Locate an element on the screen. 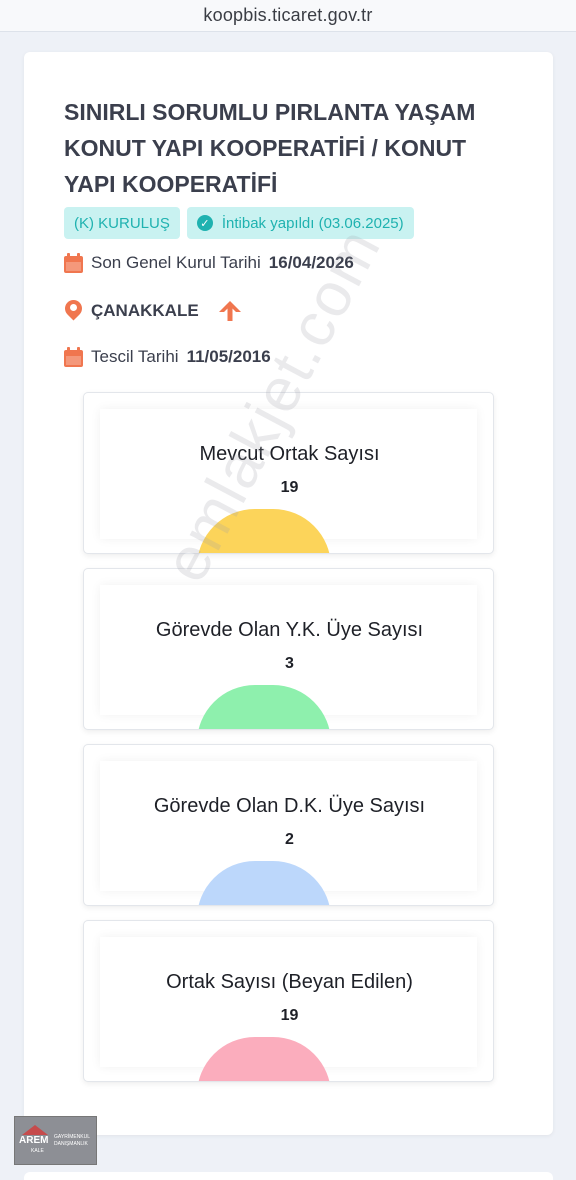  city-row: ÇANAKKALE is located at coordinates (152, 309).